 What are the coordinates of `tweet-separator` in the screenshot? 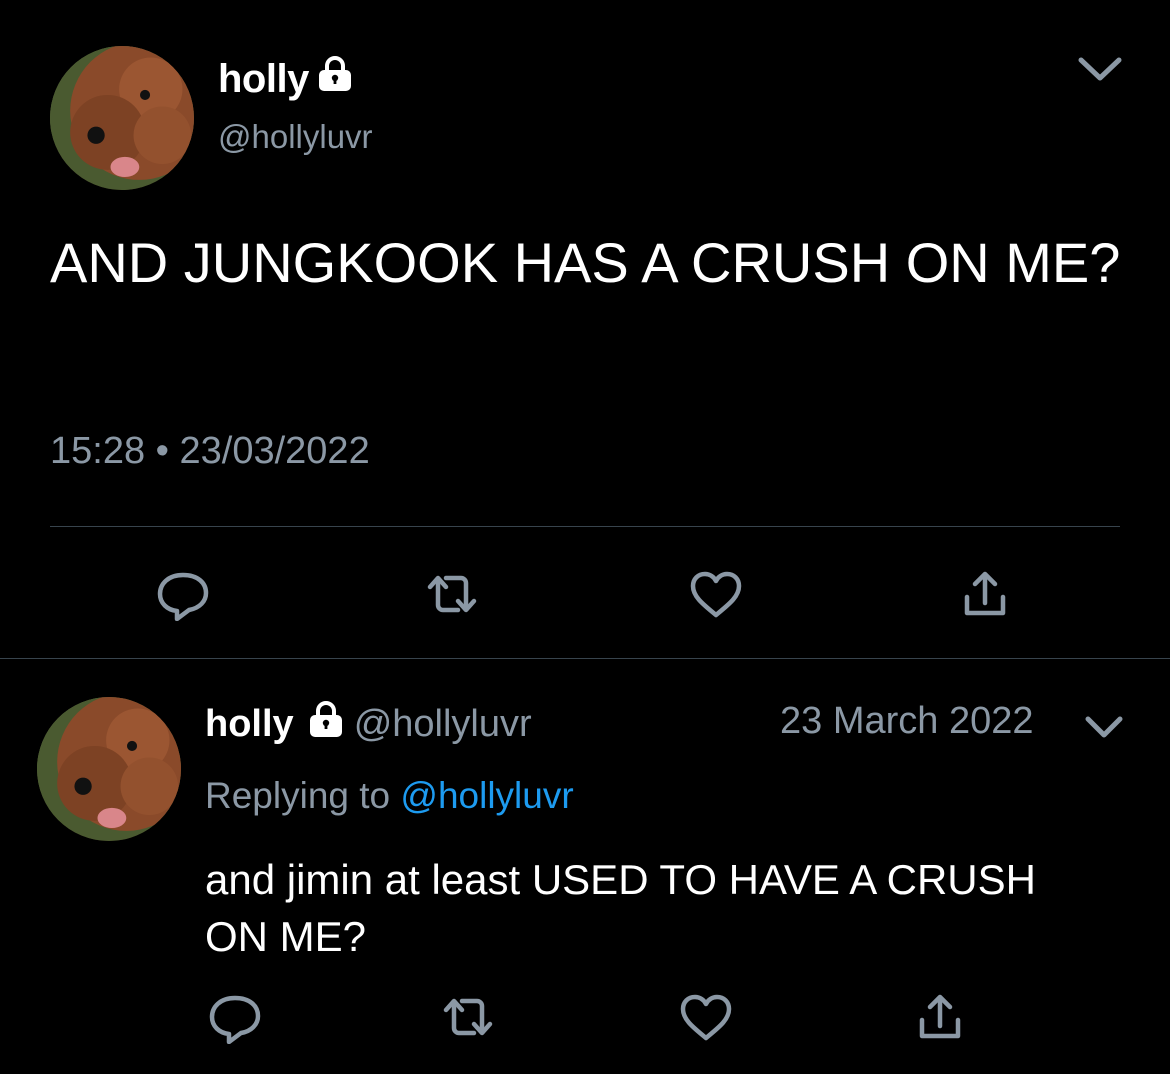 It's located at (585, 658).